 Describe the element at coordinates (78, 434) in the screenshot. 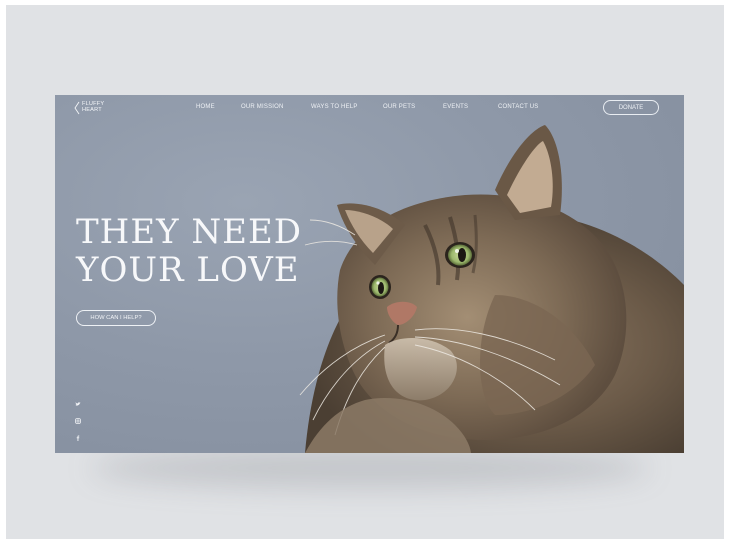

I see `facebook-icon` at that location.